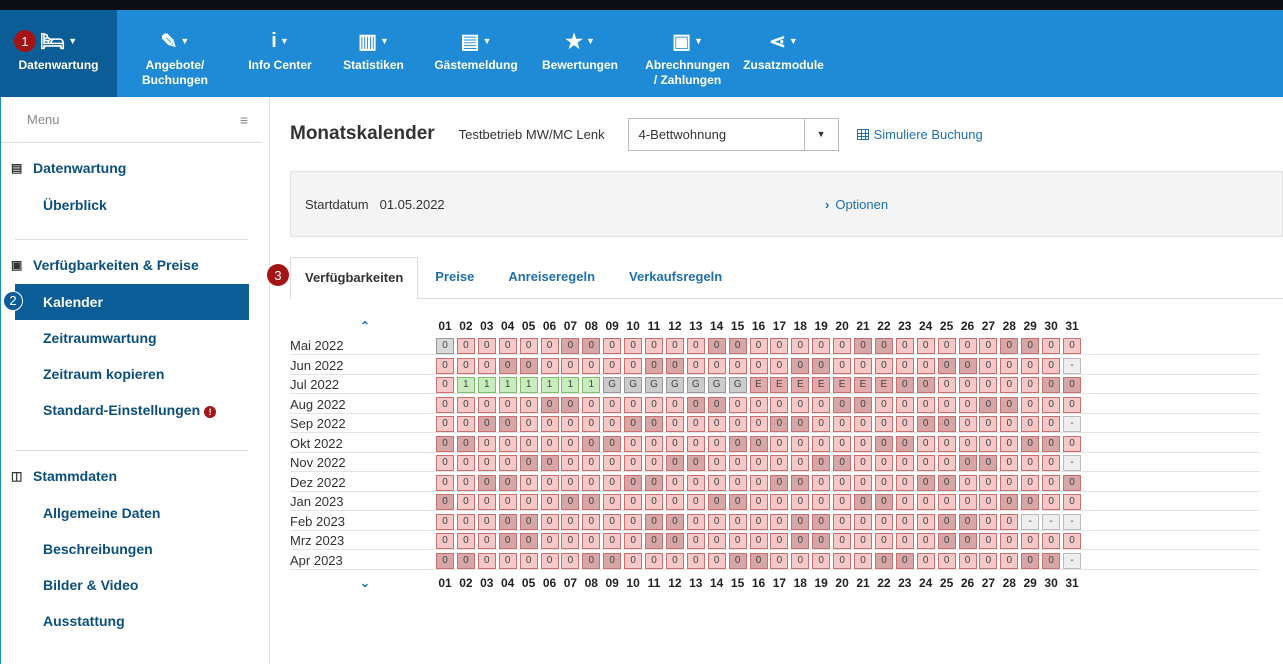 The height and width of the screenshot is (664, 1283). Describe the element at coordinates (856, 204) in the screenshot. I see `options-toggle: › Optionen` at that location.